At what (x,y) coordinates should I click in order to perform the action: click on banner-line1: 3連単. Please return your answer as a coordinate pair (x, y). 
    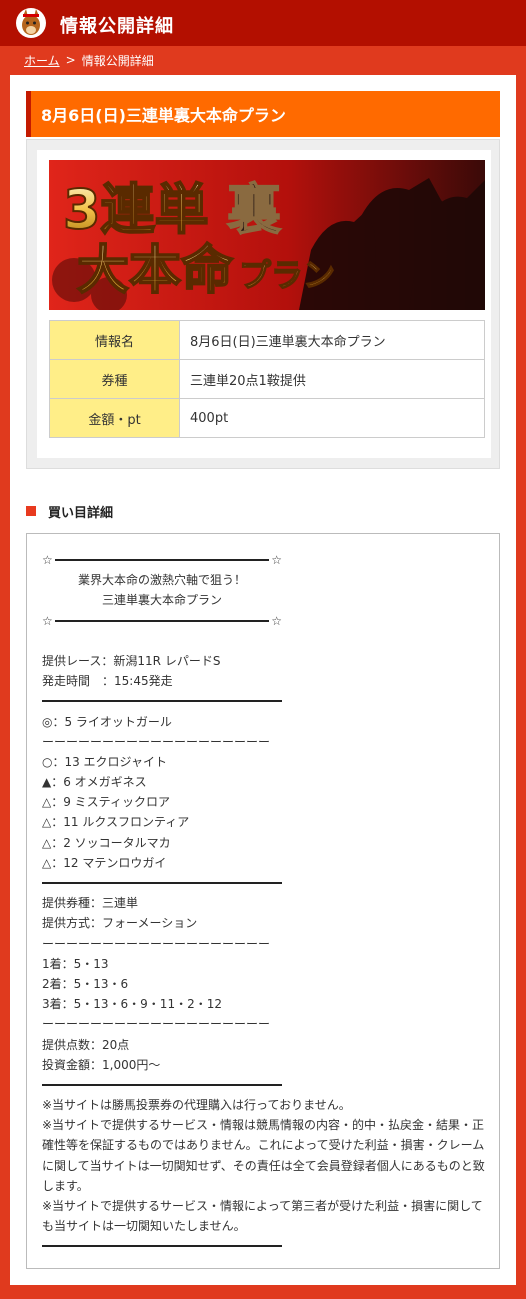
    Looking at the image, I should click on (136, 209).